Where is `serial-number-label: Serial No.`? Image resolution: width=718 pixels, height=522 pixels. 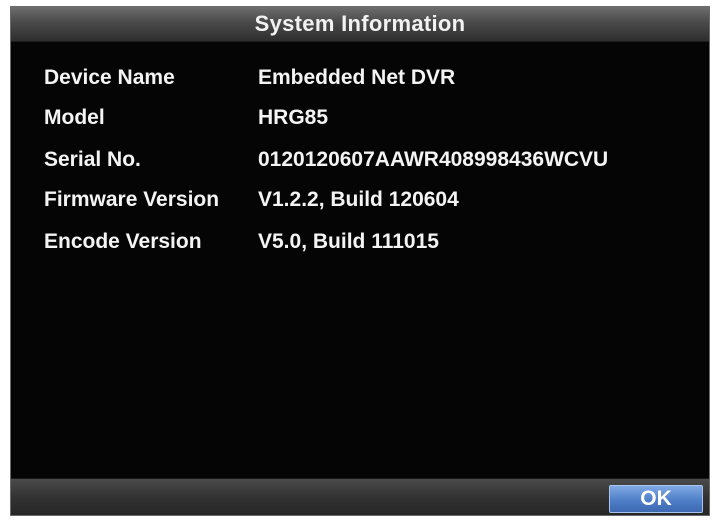
serial-number-label: Serial No. is located at coordinates (92, 159).